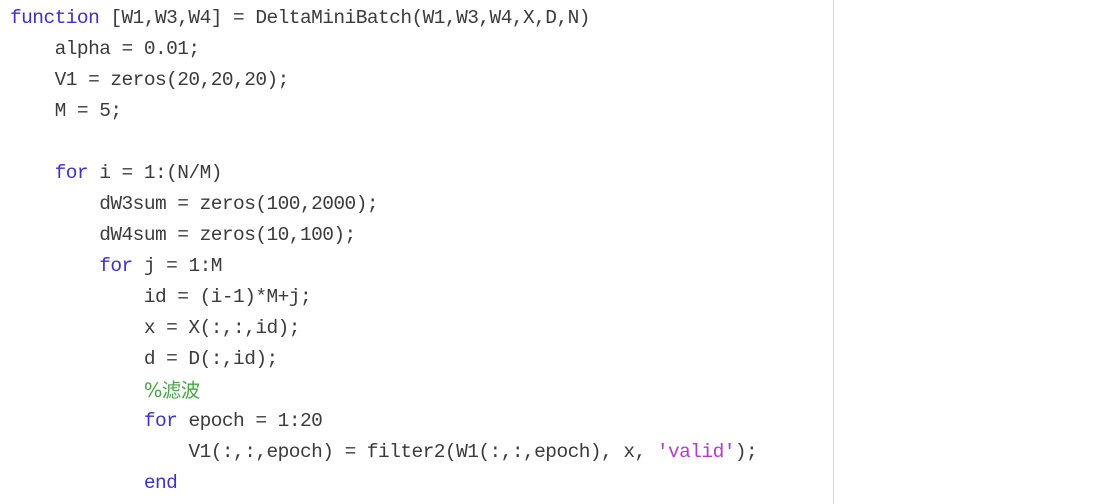 The width and height of the screenshot is (1107, 504). Describe the element at coordinates (696, 452) in the screenshot. I see `code-token-string: 'valid'` at that location.